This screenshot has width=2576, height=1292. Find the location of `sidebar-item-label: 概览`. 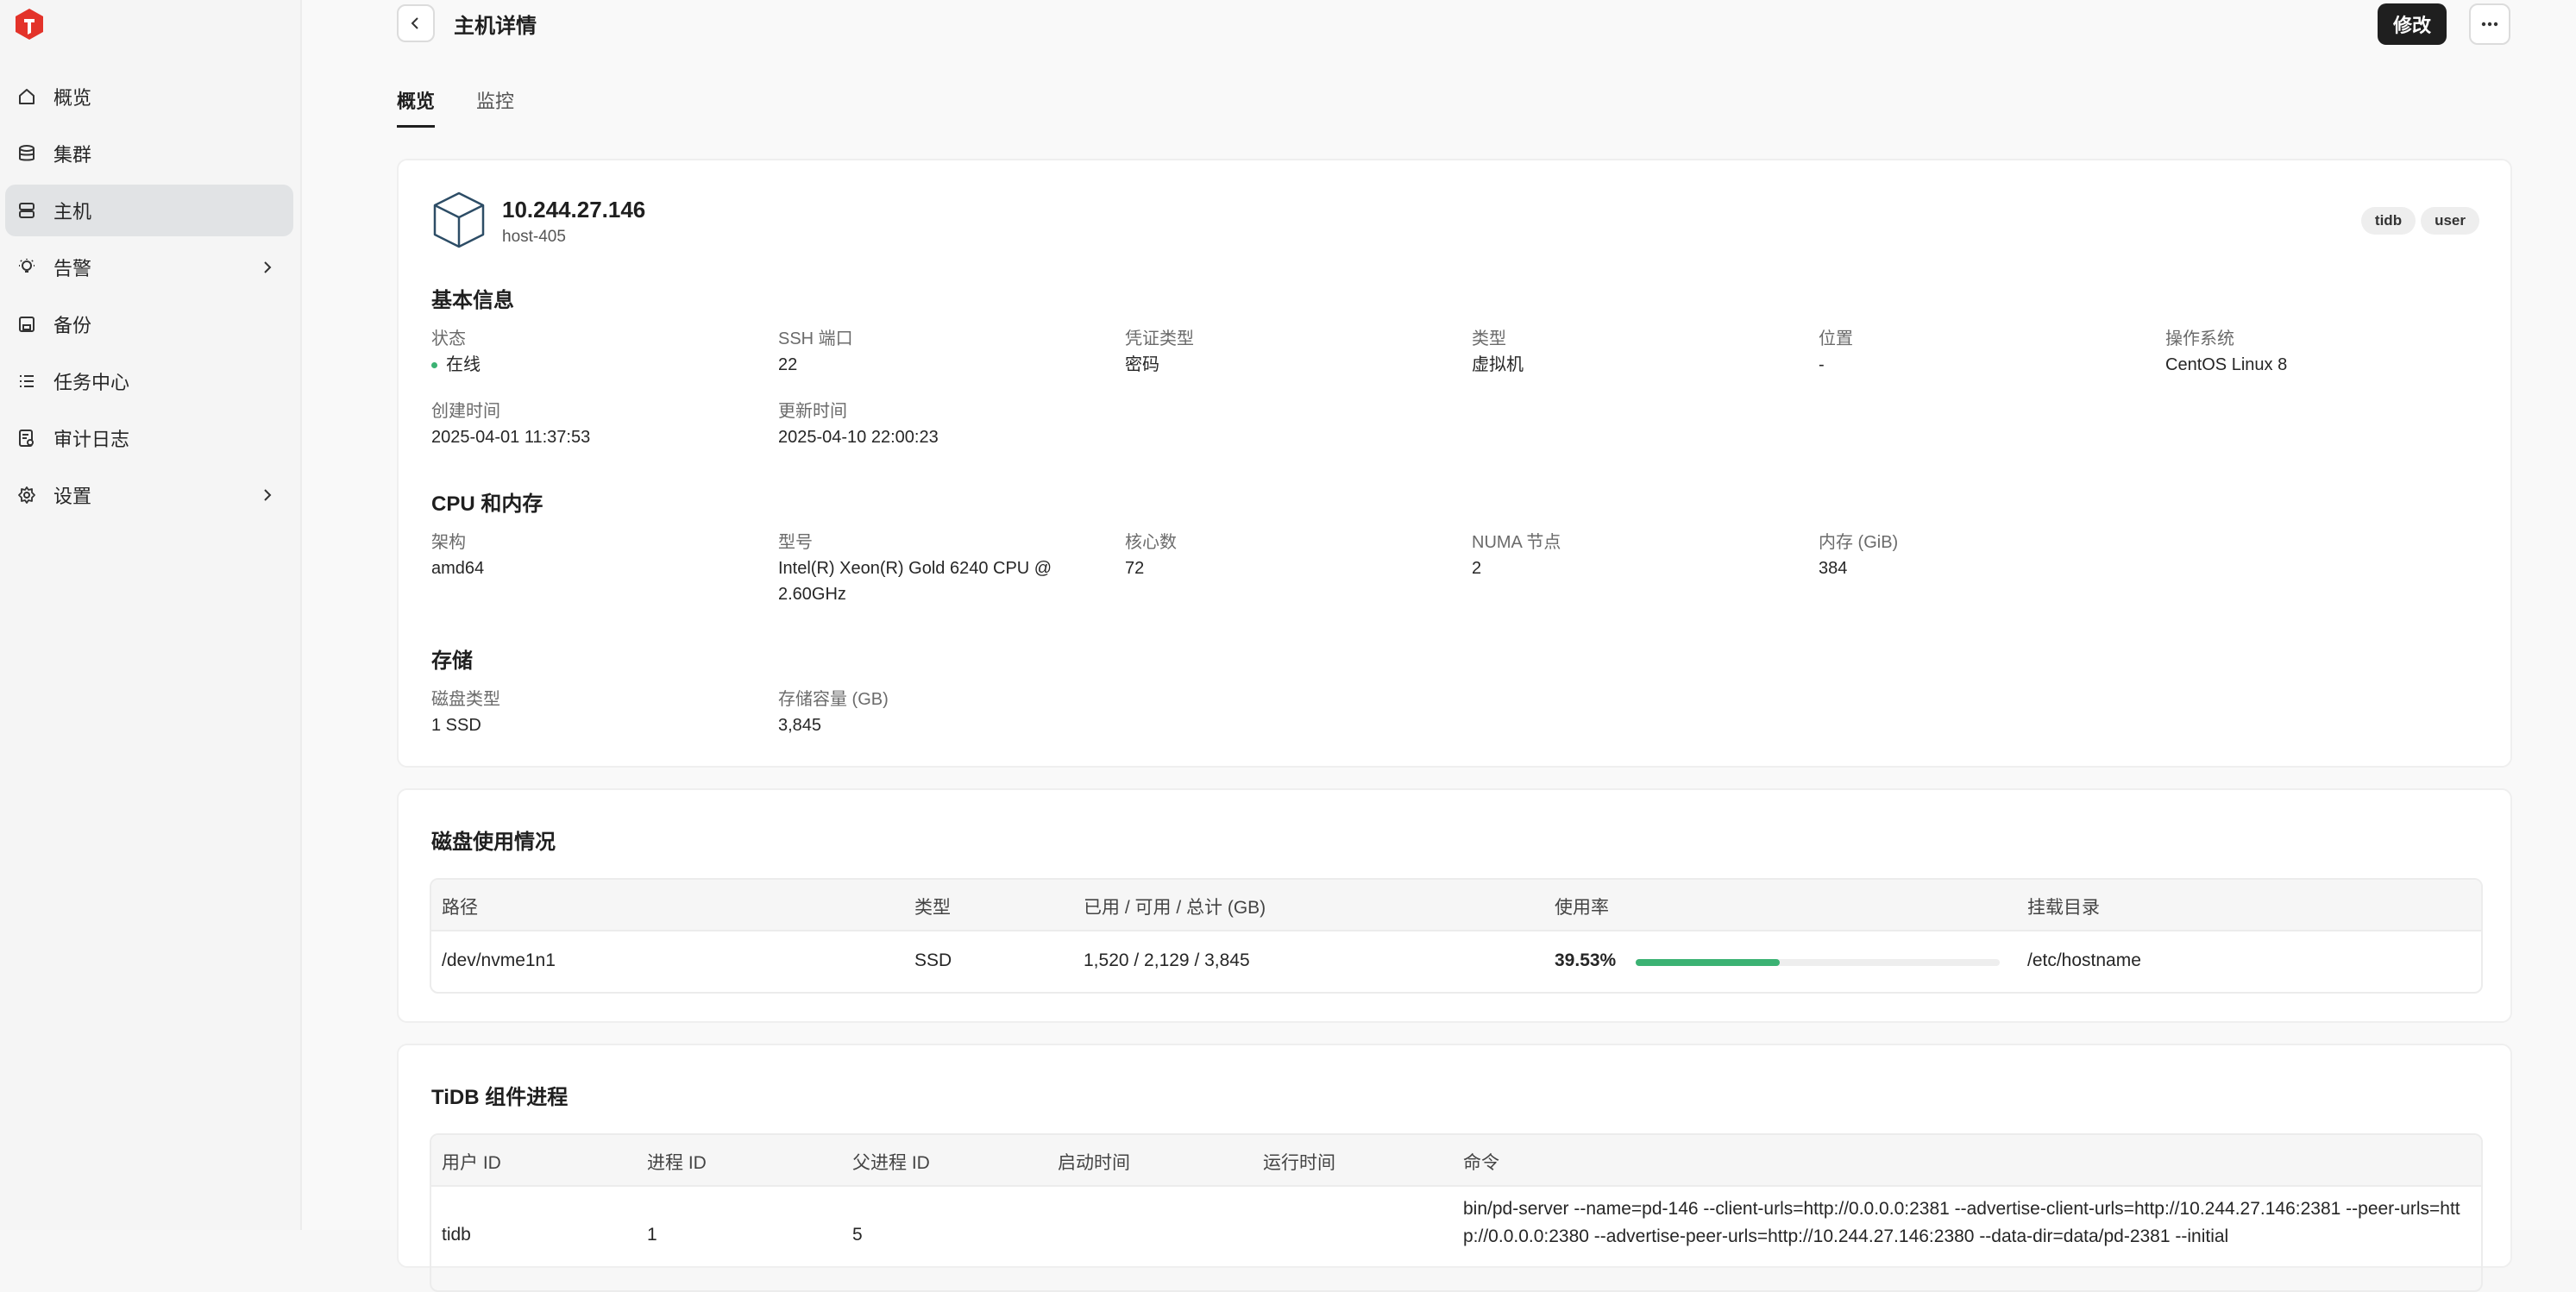

sidebar-item-label: 概览 is located at coordinates (72, 98).